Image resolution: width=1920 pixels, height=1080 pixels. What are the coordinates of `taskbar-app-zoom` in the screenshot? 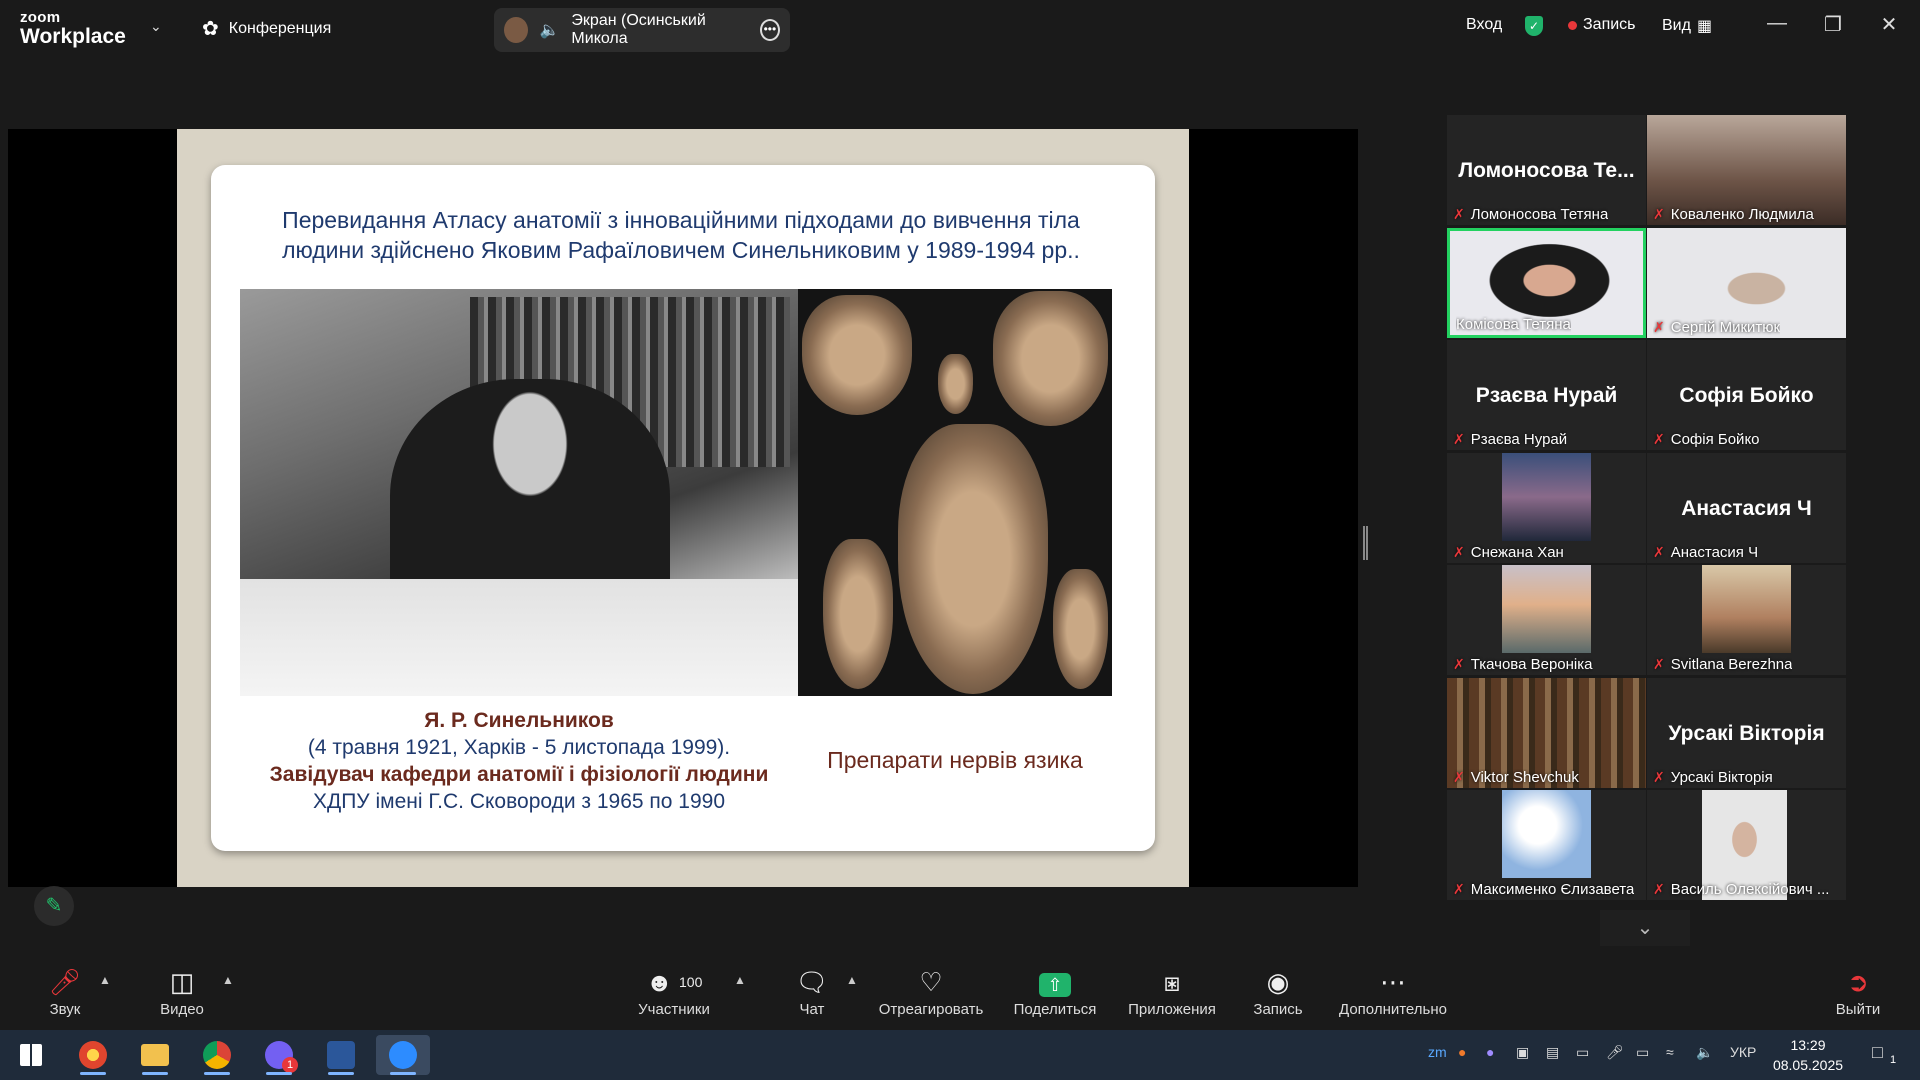 It's located at (403, 1055).